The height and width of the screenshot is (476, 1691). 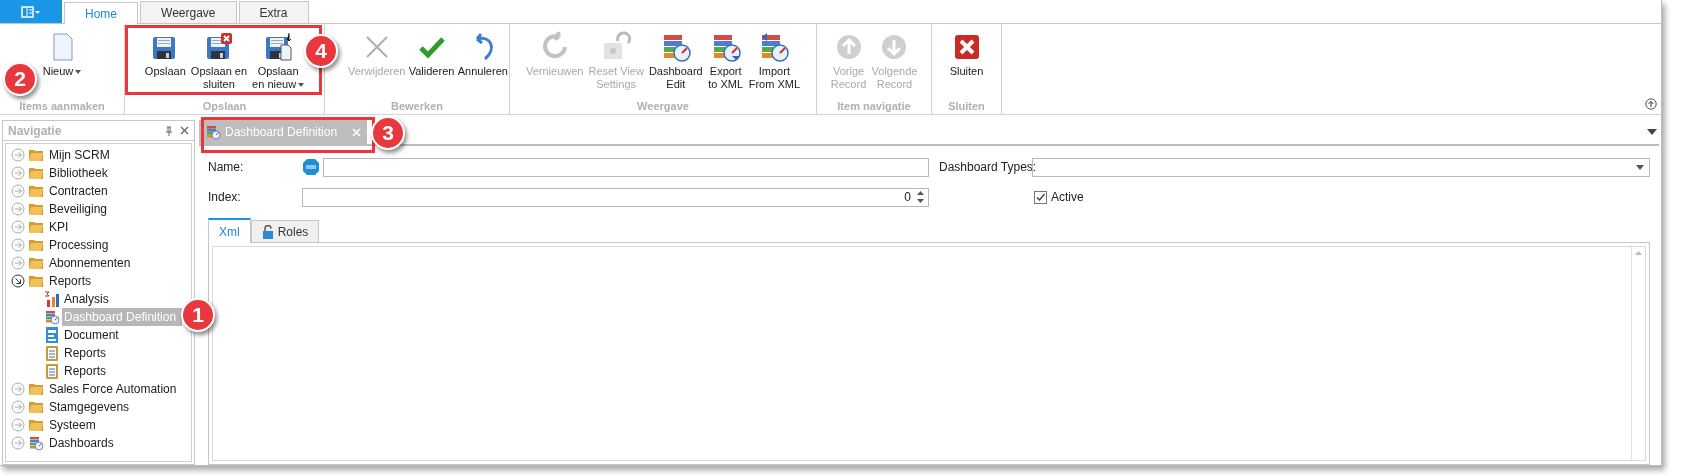 What do you see at coordinates (91, 335) in the screenshot?
I see `tree-item: Document` at bounding box center [91, 335].